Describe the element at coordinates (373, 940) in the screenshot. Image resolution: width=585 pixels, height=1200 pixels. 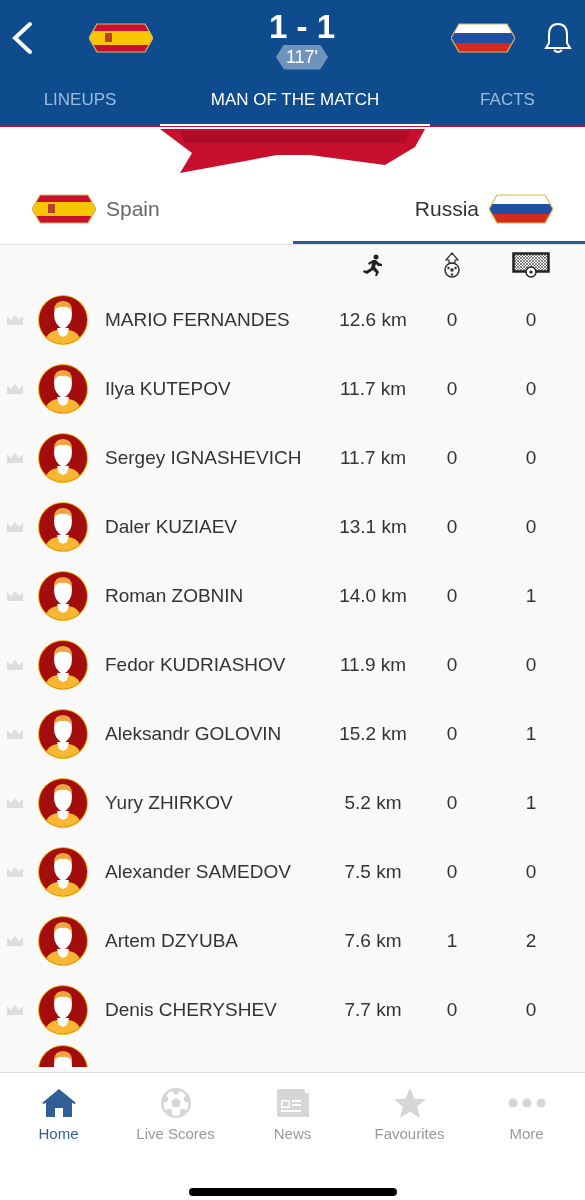
I see `distance: 7.6 km` at that location.